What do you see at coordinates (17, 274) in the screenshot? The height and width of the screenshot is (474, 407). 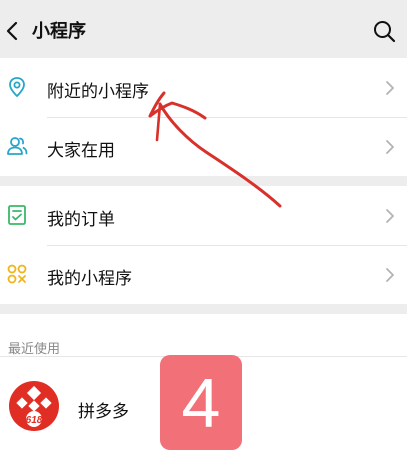 I see `apps-icon` at bounding box center [17, 274].